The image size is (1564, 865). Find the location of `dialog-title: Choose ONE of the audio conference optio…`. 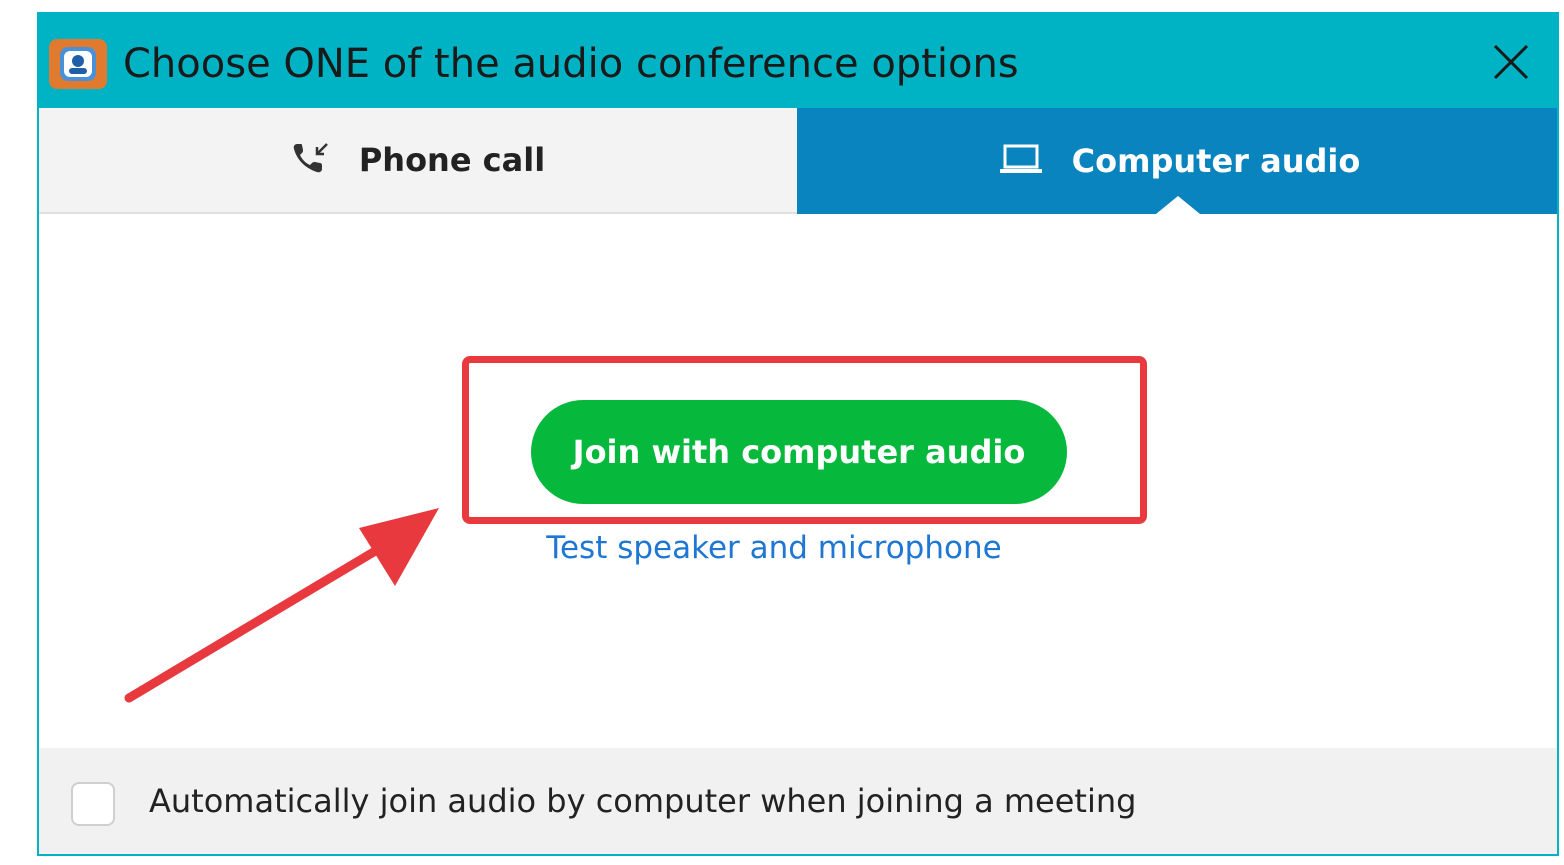

dialog-title: Choose ONE of the audio conference optio… is located at coordinates (571, 64).